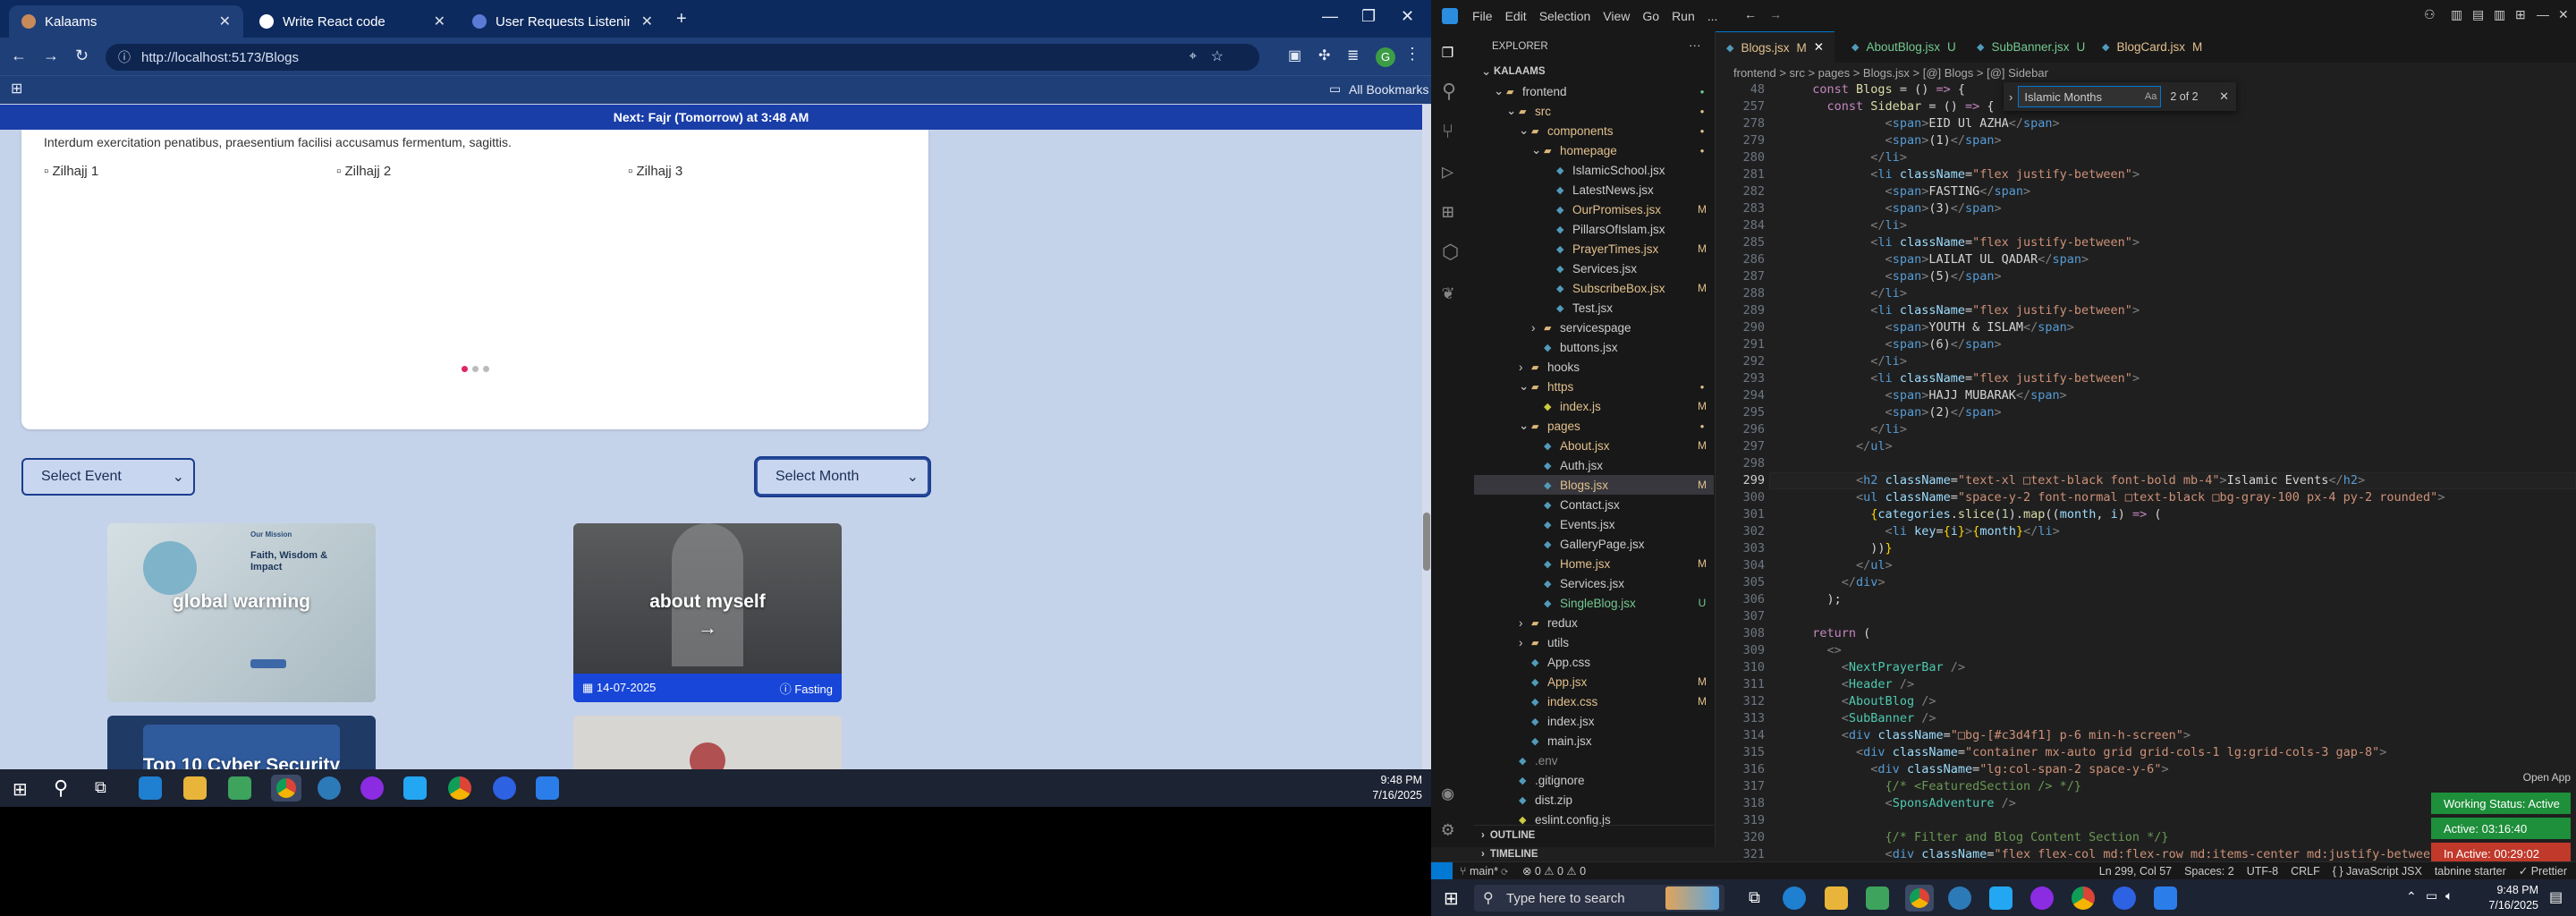 The image size is (2576, 916). What do you see at coordinates (1594, 308) in the screenshot?
I see `tree-file: ◆ Test.jsx` at bounding box center [1594, 308].